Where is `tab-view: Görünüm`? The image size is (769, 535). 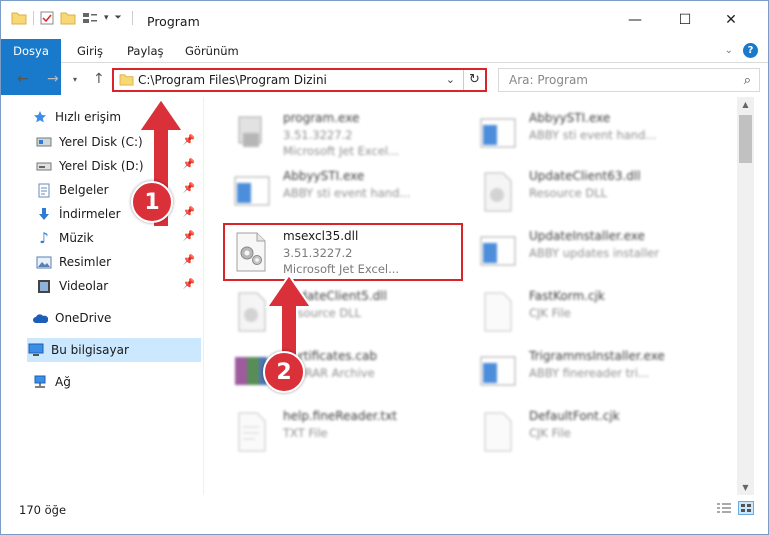 tab-view: Görünüm is located at coordinates (212, 51).